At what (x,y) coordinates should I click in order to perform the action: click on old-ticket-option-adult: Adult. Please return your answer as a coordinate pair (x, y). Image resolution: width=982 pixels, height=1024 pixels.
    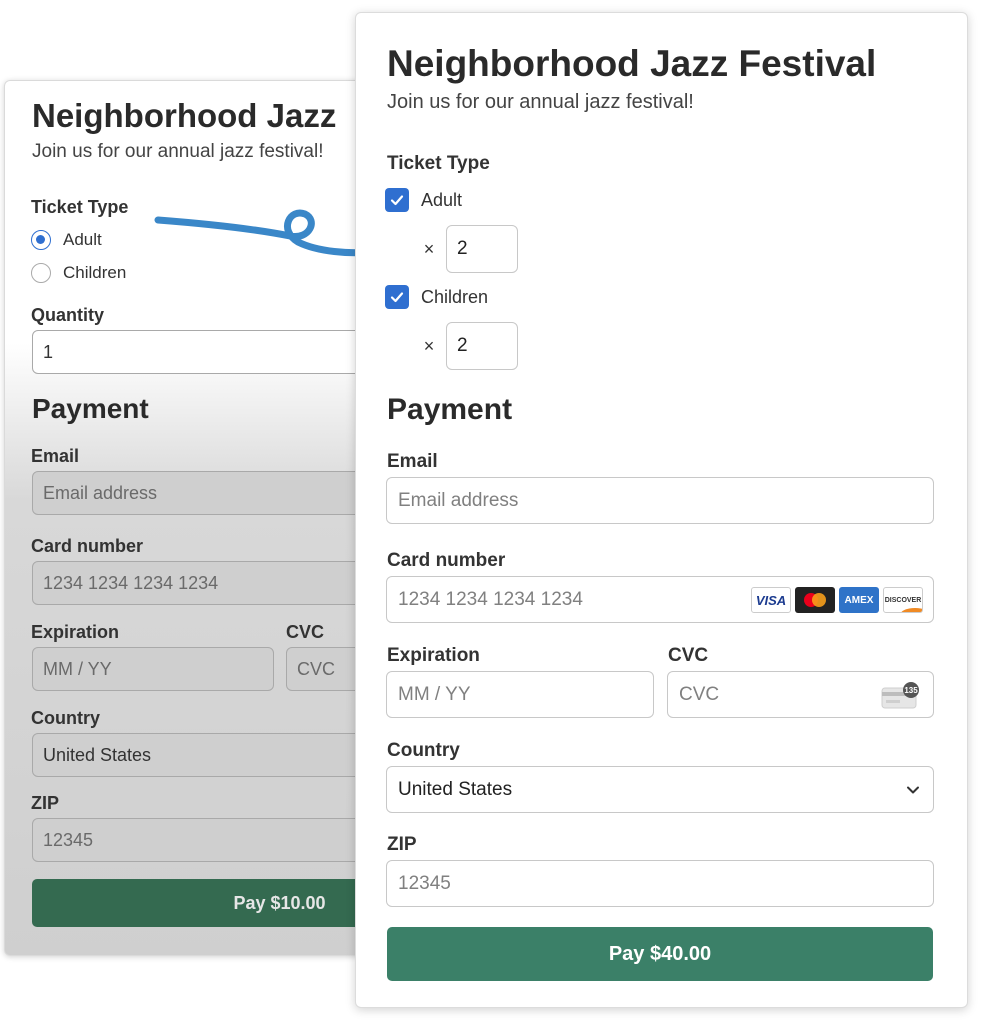
    Looking at the image, I should click on (66, 240).